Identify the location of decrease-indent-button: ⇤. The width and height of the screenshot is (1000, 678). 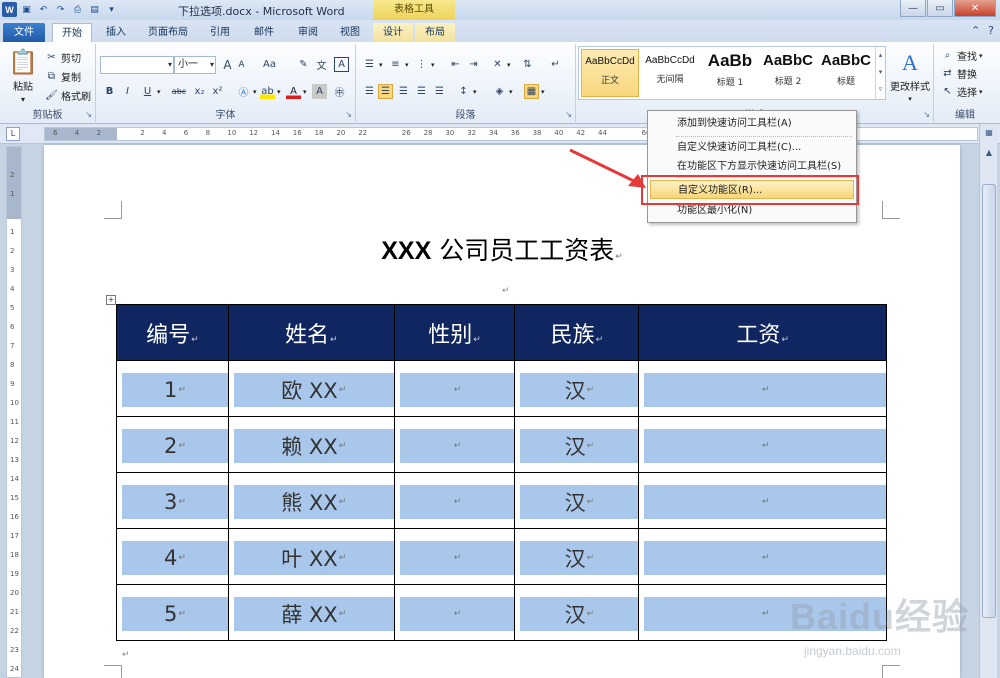
(455, 64).